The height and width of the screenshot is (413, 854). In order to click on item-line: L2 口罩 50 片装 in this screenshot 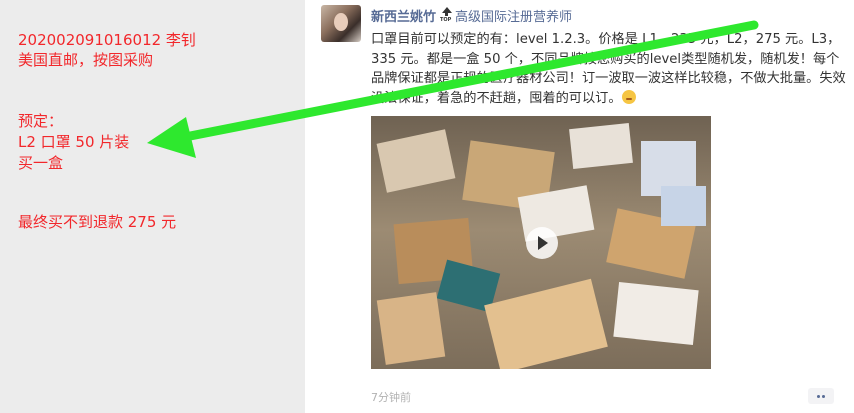, I will do `click(74, 142)`.